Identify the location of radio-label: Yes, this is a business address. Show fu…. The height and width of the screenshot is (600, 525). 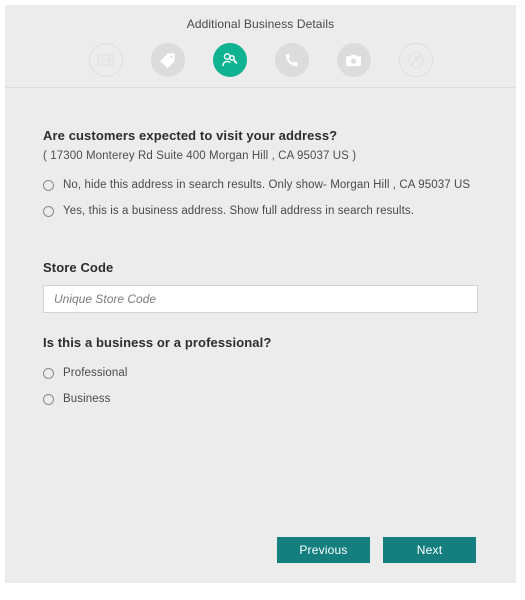
(239, 211).